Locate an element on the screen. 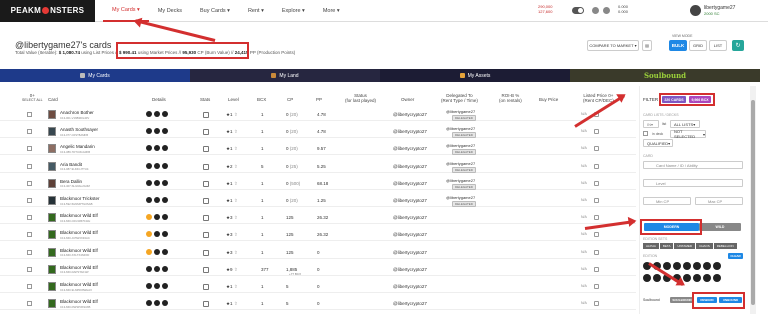 The height and width of the screenshot is (314, 768). col-listed-price: Listed Price 0+ (Rent CP/DEC) is located at coordinates (598, 98).